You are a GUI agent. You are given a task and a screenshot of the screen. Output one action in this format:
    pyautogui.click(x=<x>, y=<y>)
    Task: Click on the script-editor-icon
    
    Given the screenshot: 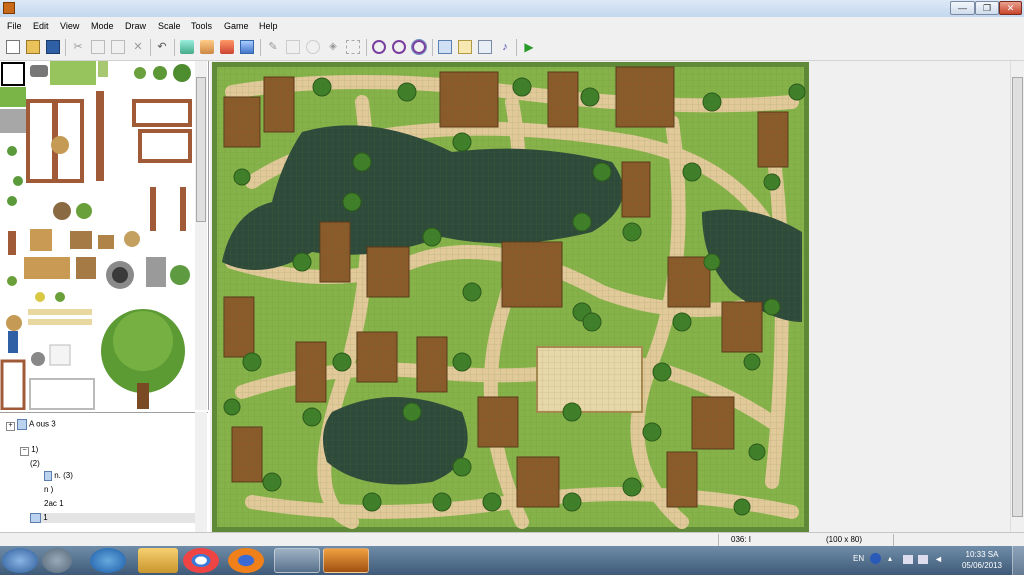 What is the action you would take?
    pyautogui.click(x=485, y=47)
    